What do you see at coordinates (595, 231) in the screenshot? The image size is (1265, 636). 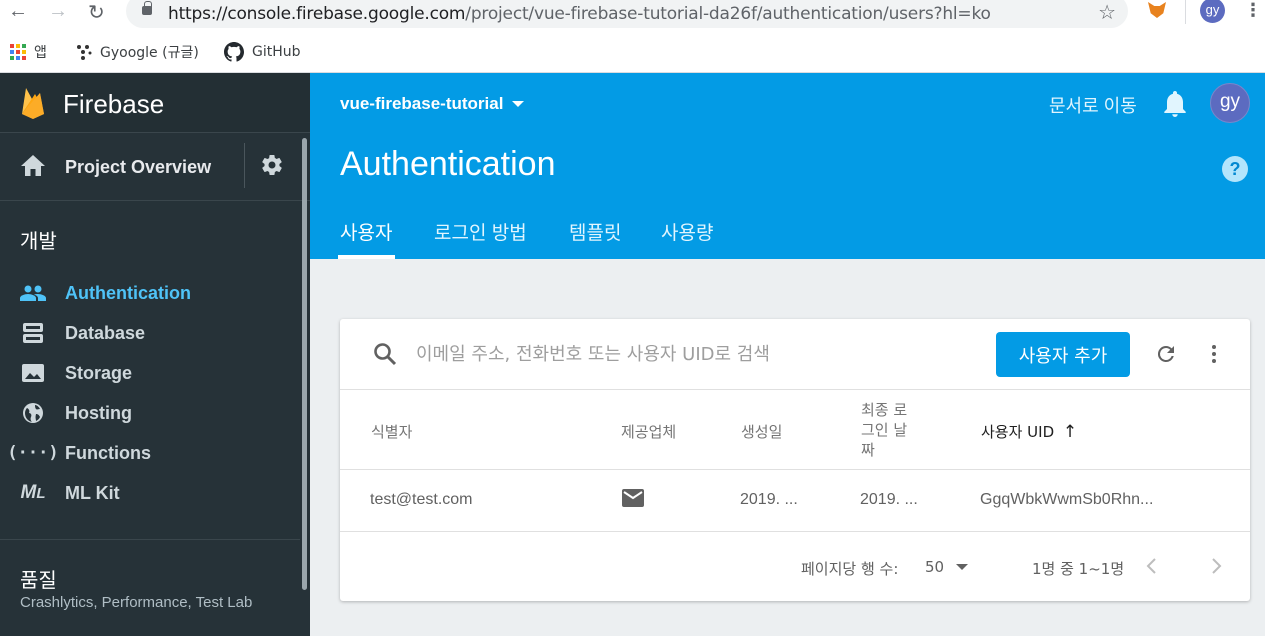 I see `tab-templates: 템플릿` at bounding box center [595, 231].